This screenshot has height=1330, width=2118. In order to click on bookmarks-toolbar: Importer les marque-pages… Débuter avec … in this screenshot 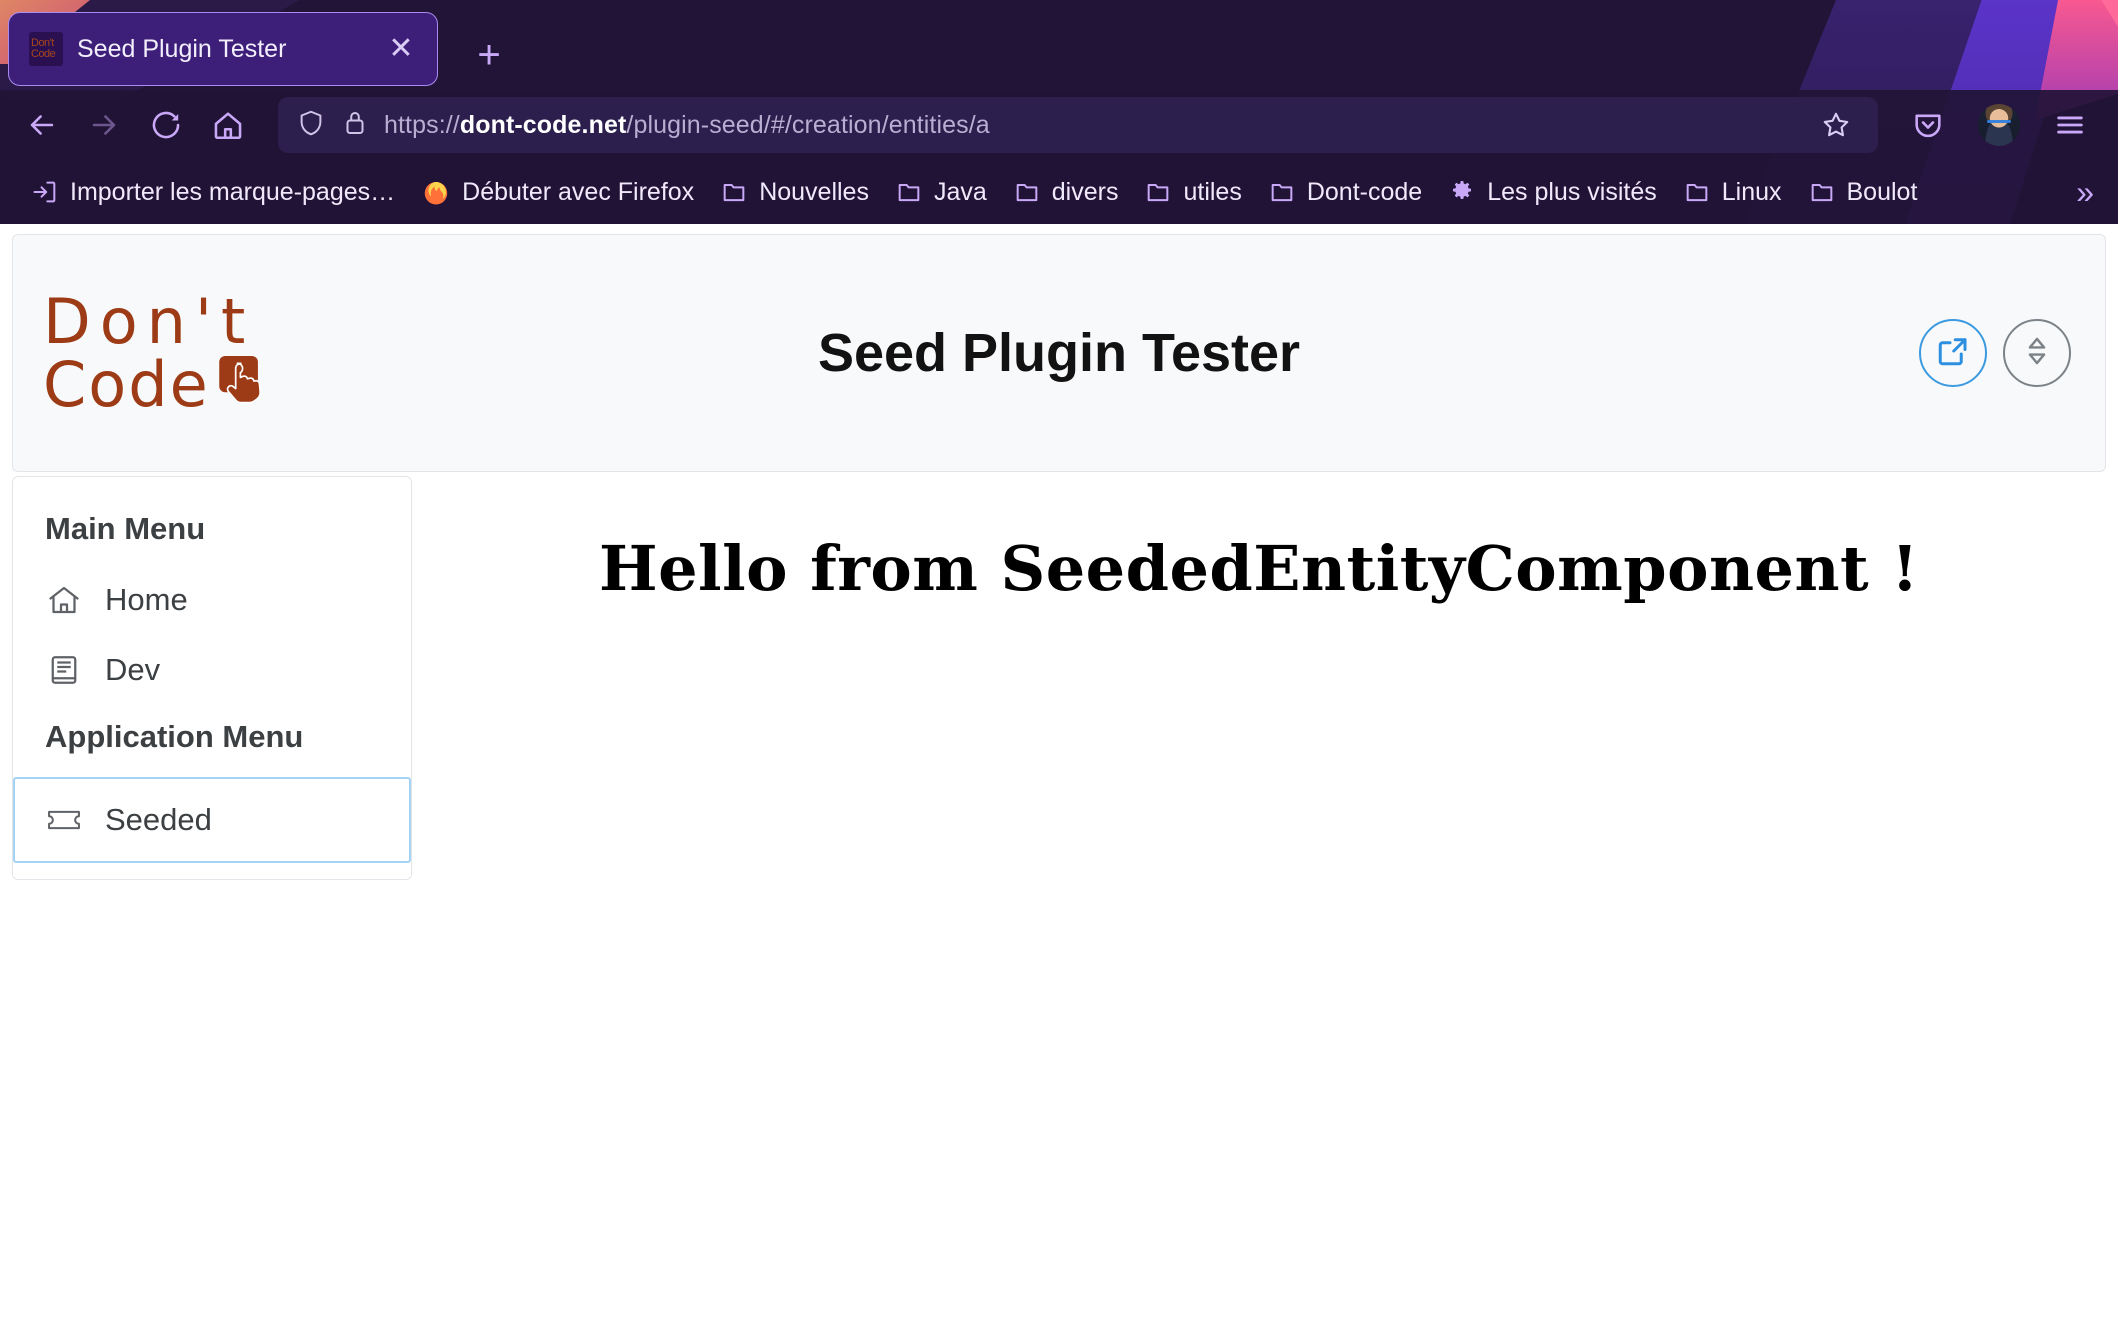, I will do `click(1059, 192)`.